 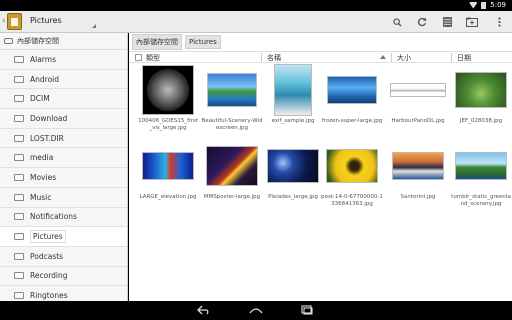 What do you see at coordinates (498, 5) in the screenshot?
I see `status-time: 5:09` at bounding box center [498, 5].